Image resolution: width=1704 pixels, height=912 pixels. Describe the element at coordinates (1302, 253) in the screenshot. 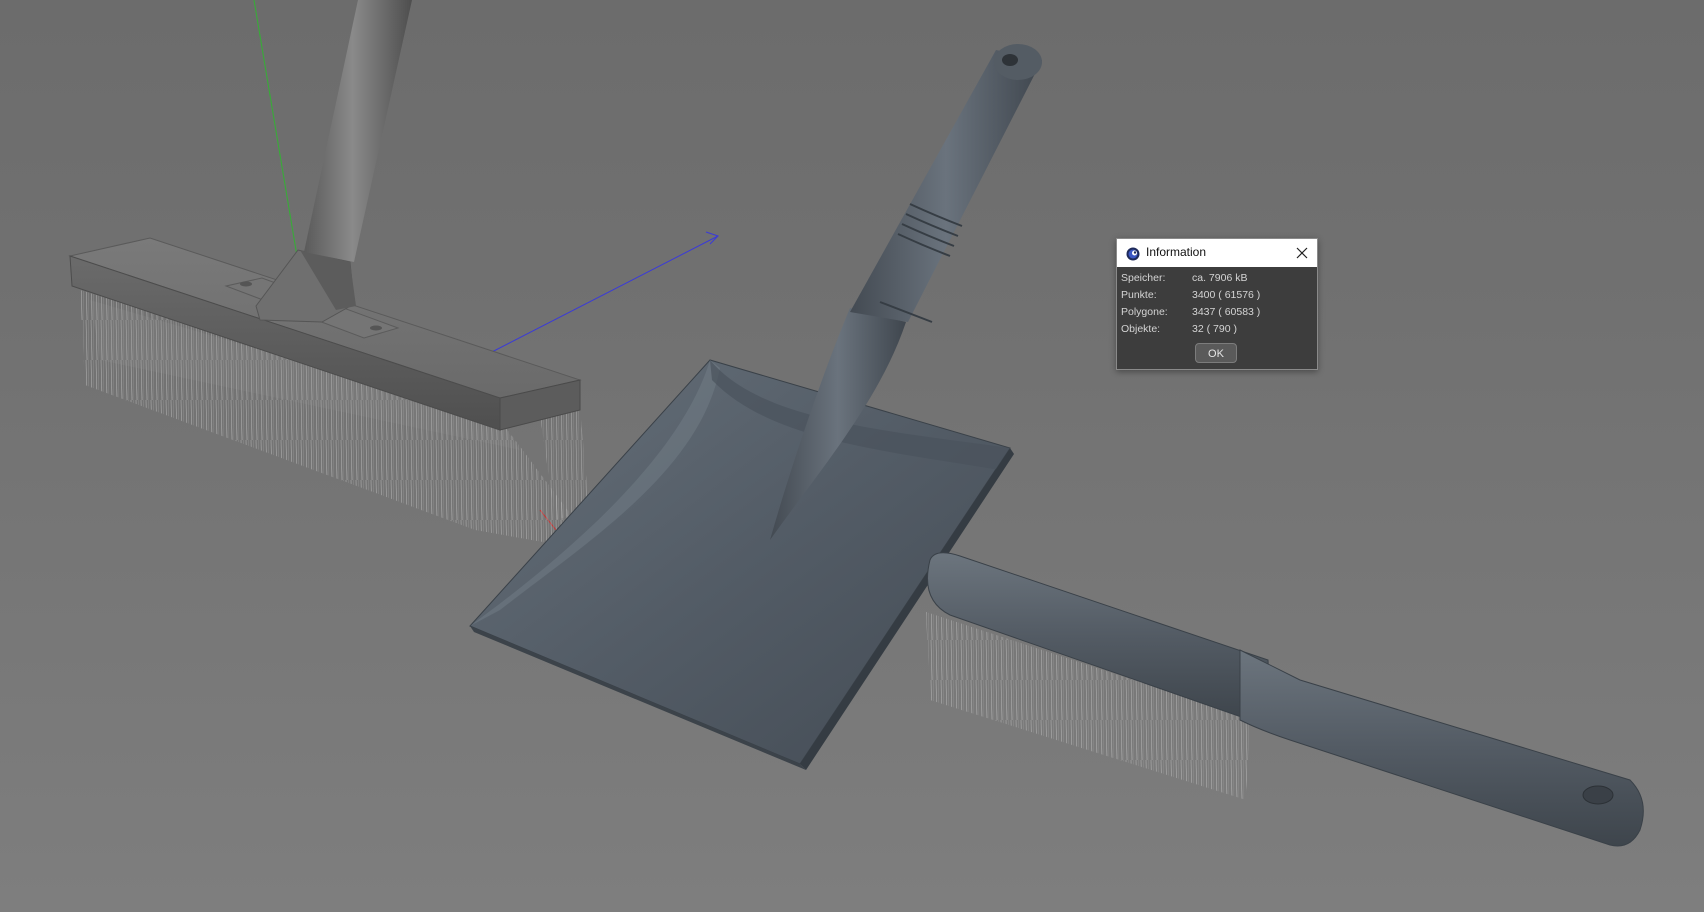

I see `close-icon` at that location.